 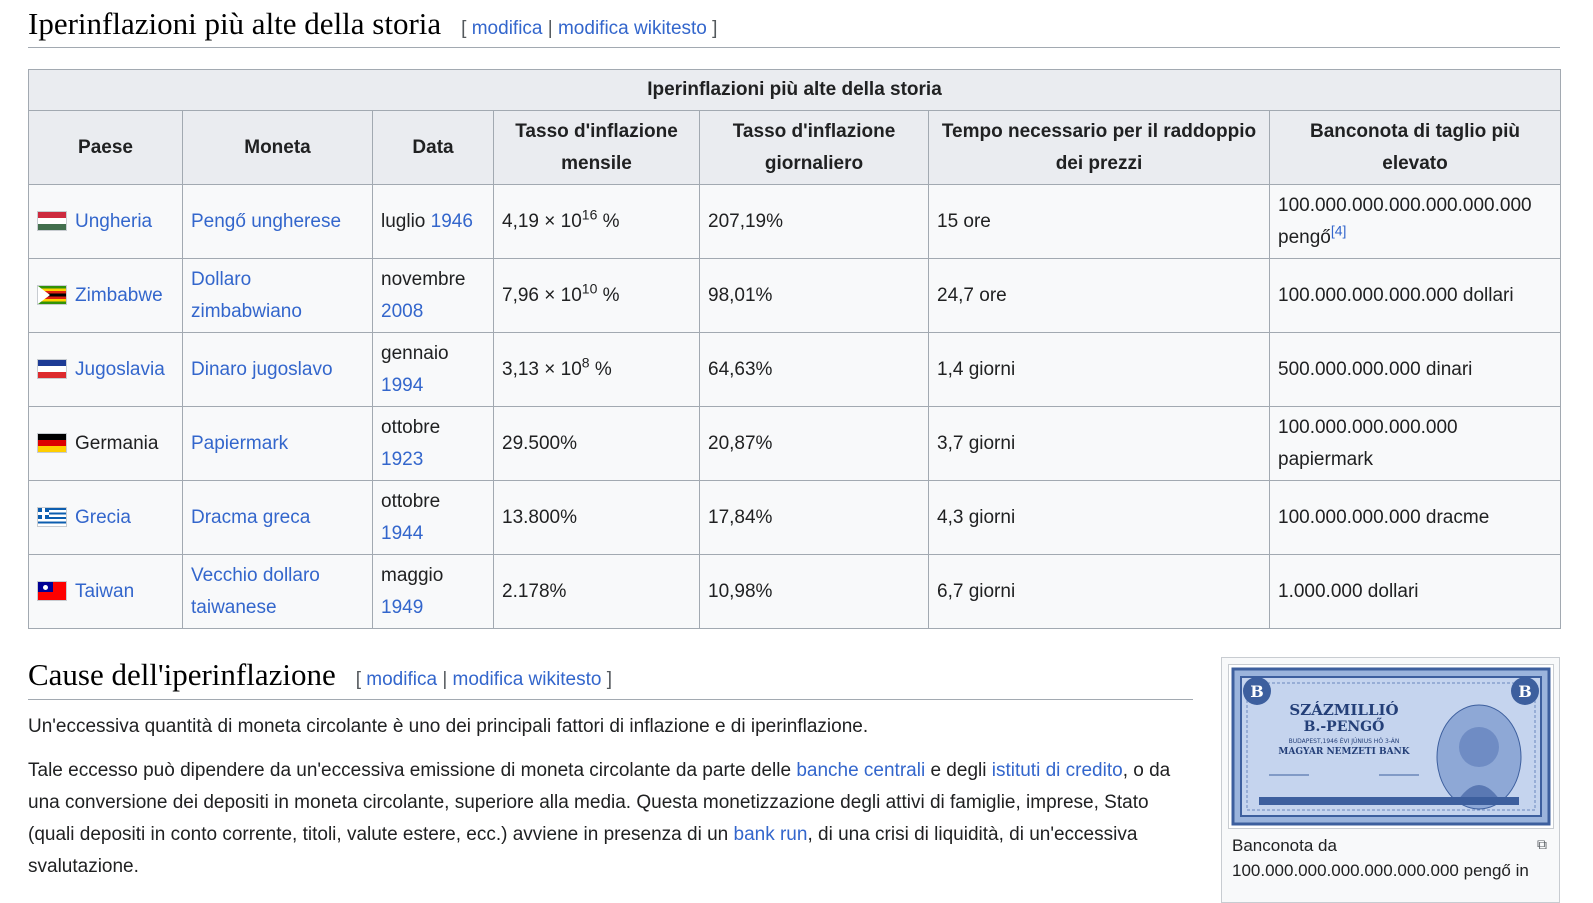 I want to click on country-link: Zimbabwe, so click(x=119, y=295).